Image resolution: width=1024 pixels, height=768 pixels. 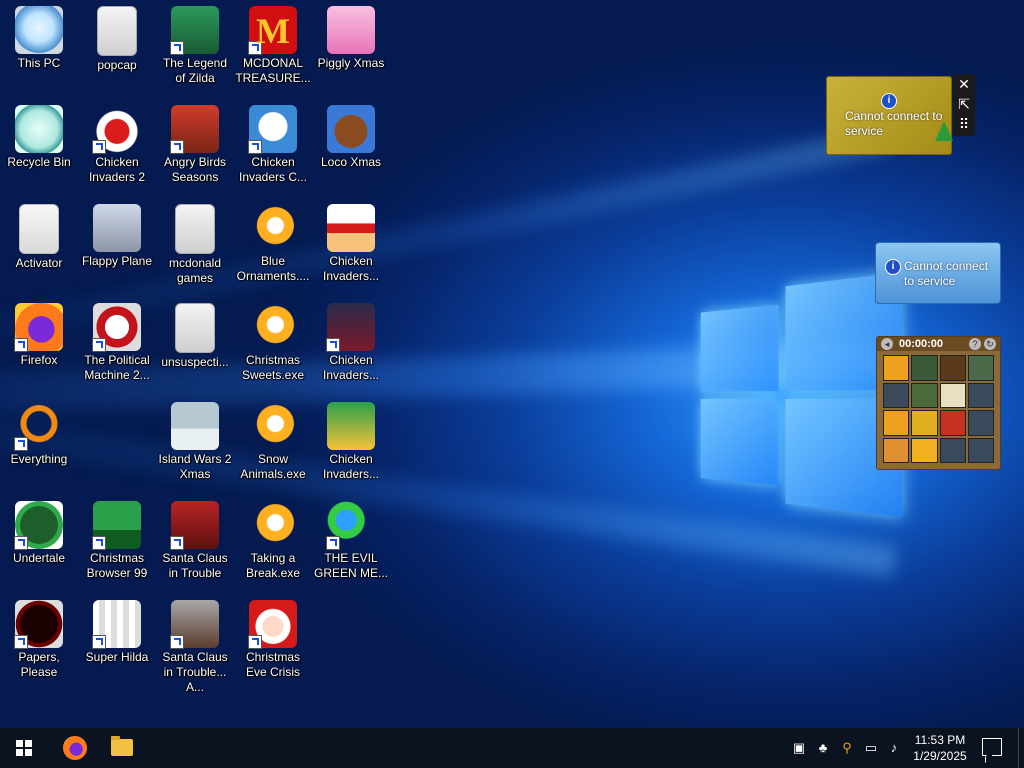 I want to click on feed-gadget: i Cannot connect to service, so click(x=938, y=273).